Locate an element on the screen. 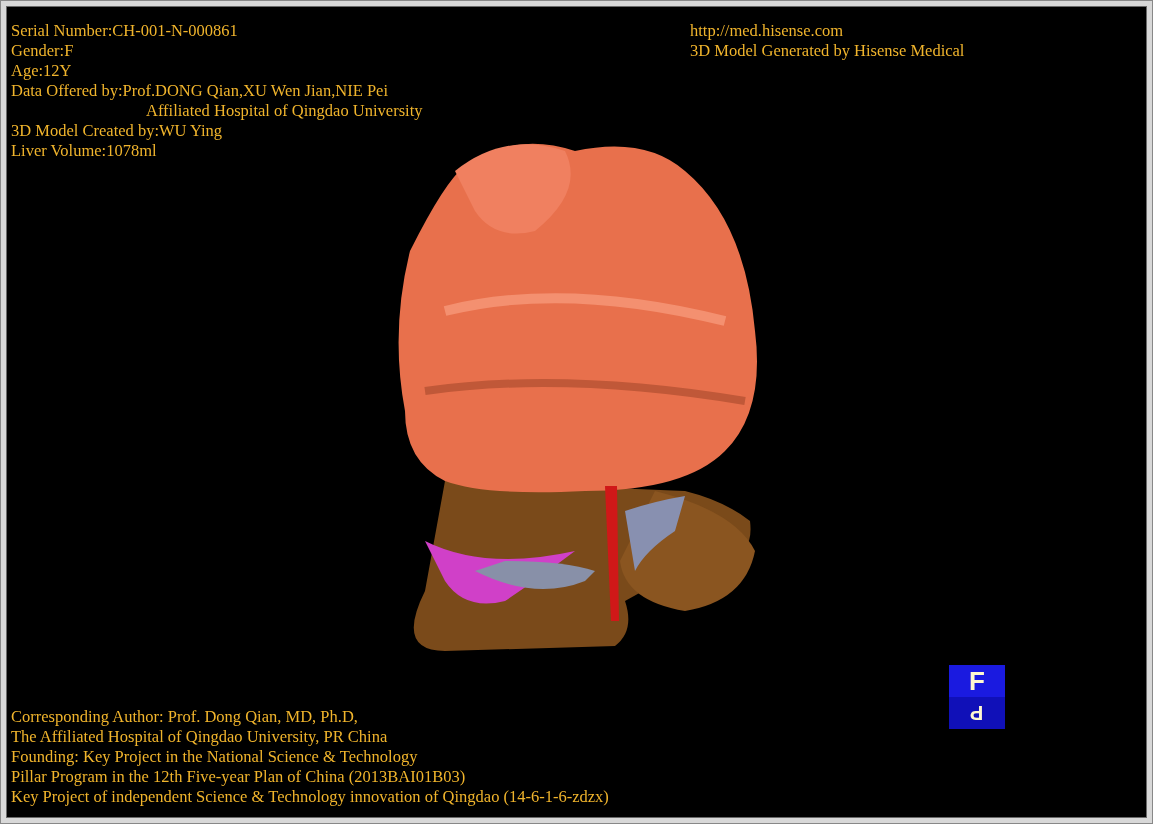 The width and height of the screenshot is (1153, 824). credit-text: The Affiliated Hospital of Qingdao University, PR China is located at coordinates (199, 737).